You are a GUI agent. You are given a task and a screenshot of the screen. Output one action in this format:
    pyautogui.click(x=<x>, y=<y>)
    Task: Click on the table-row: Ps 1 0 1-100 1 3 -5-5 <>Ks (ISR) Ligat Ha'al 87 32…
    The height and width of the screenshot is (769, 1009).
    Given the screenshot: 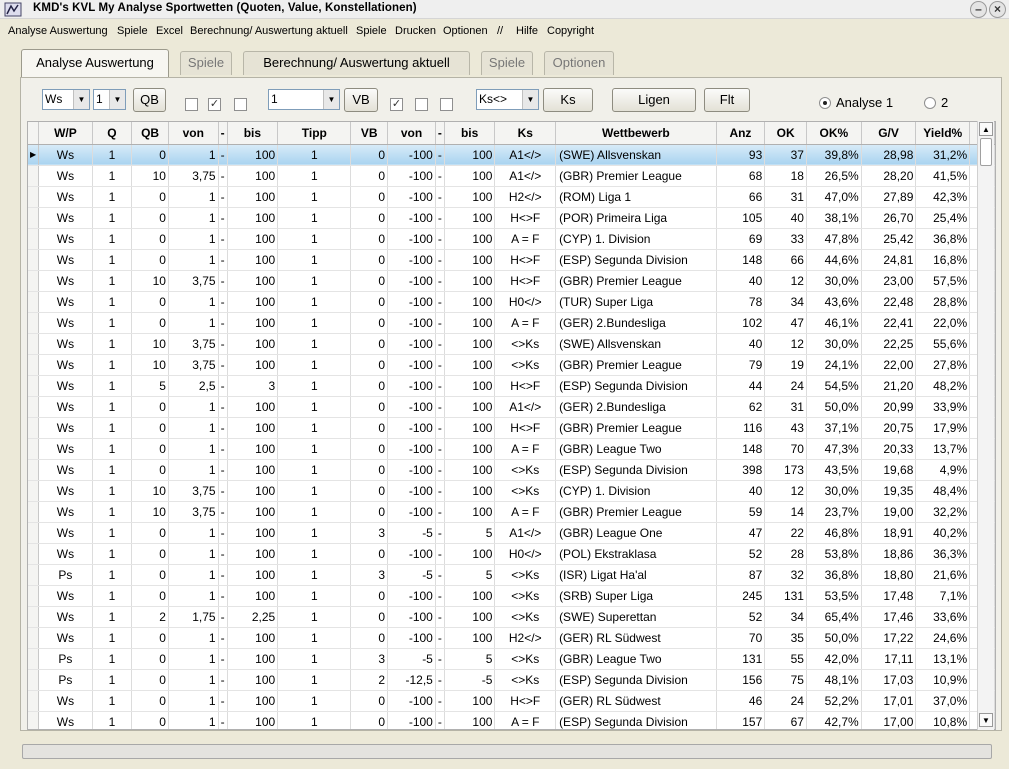 What is the action you would take?
    pyautogui.click(x=511, y=575)
    